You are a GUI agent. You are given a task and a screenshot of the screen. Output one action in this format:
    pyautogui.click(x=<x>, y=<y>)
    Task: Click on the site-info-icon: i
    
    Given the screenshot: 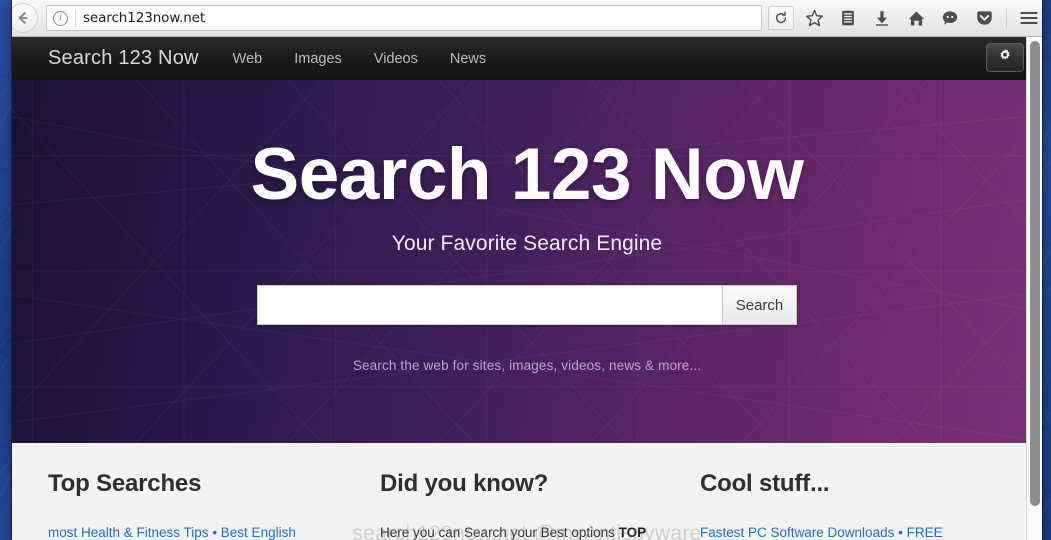 What is the action you would take?
    pyautogui.click(x=60, y=18)
    